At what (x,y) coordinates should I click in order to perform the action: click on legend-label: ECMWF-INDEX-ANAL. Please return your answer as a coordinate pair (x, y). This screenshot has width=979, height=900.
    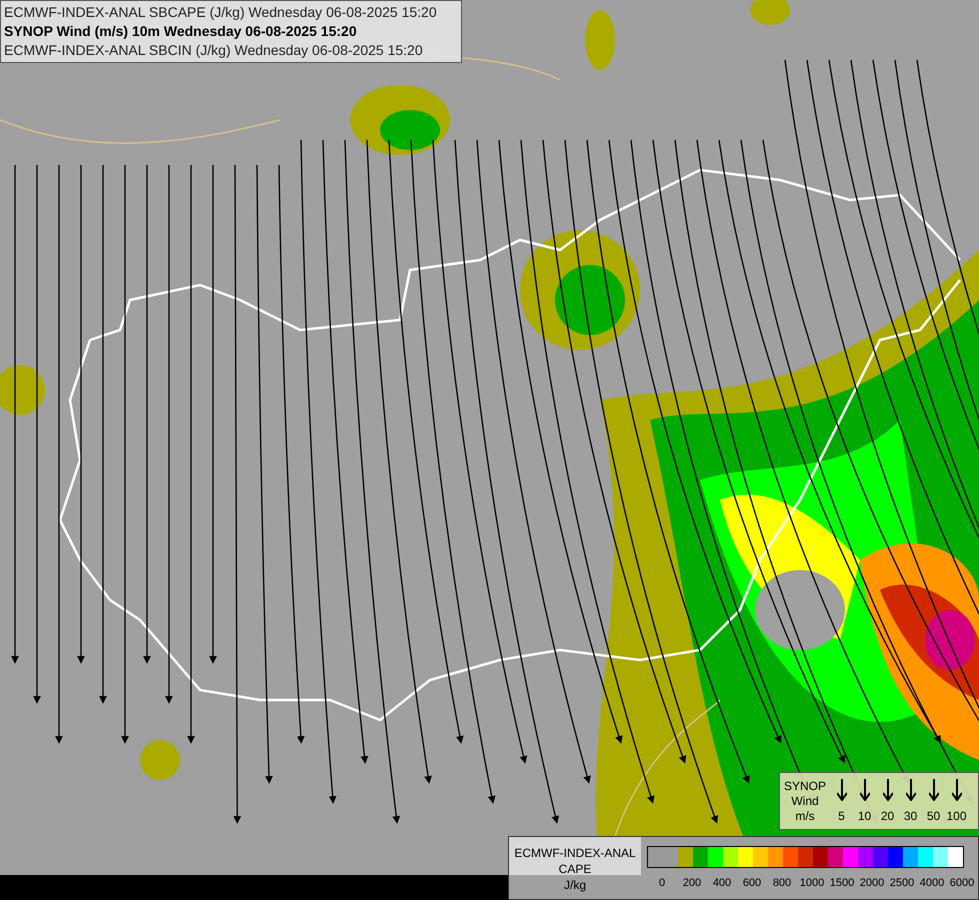
    Looking at the image, I should click on (575, 853).